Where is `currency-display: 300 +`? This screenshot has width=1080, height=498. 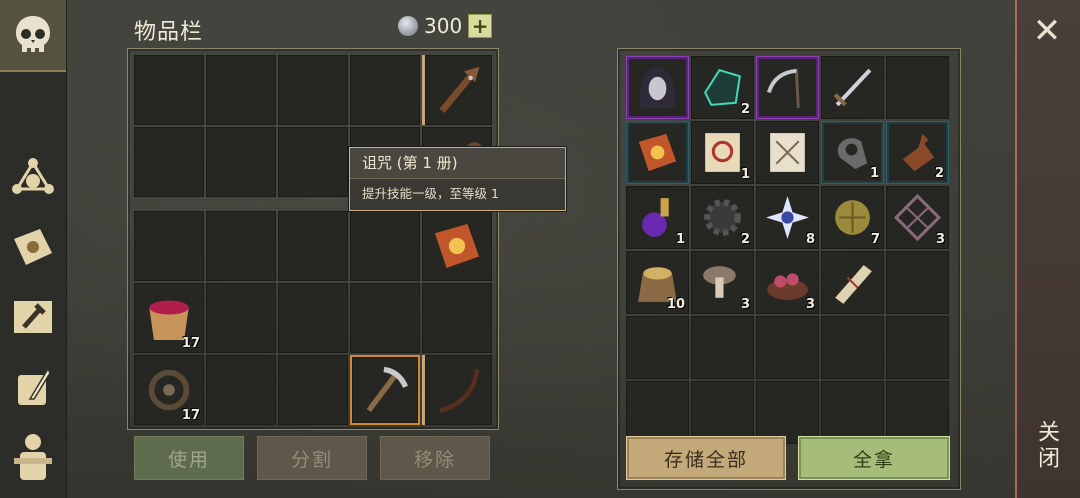 currency-display: 300 + is located at coordinates (445, 26).